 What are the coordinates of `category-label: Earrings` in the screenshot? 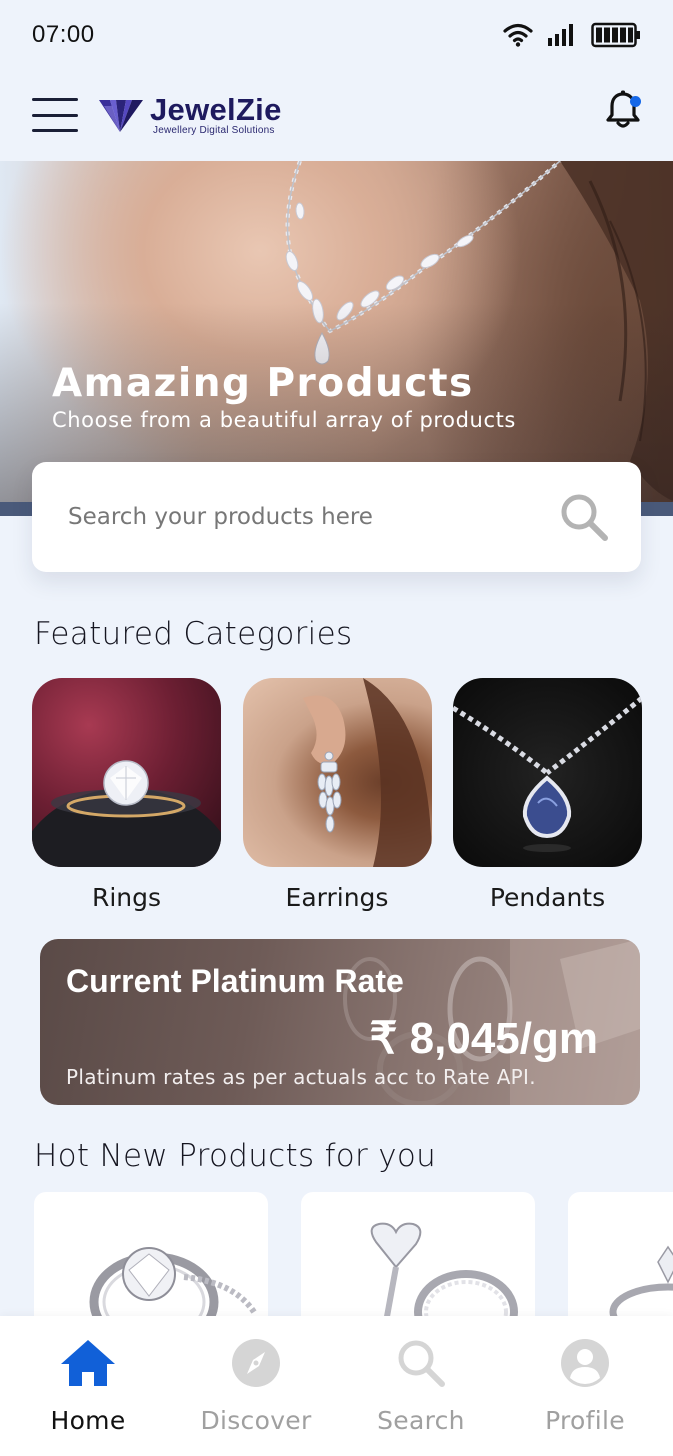 It's located at (337, 897).